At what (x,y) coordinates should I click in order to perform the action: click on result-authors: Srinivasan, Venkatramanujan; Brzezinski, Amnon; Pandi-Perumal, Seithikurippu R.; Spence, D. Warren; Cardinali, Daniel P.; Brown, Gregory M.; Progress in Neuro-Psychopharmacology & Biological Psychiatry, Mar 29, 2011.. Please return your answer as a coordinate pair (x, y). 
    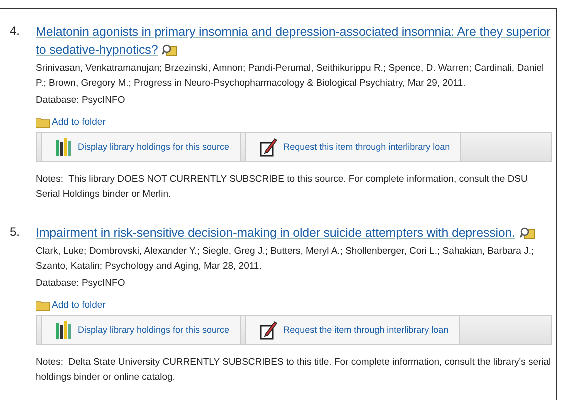
    Looking at the image, I should click on (291, 76).